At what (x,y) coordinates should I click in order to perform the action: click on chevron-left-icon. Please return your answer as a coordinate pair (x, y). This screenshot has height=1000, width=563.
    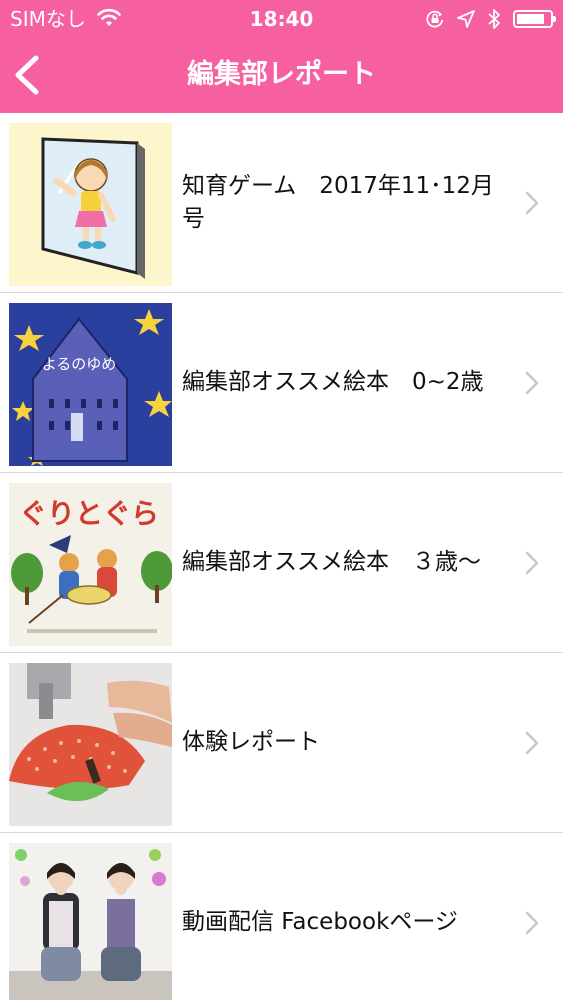
    Looking at the image, I should click on (27, 75).